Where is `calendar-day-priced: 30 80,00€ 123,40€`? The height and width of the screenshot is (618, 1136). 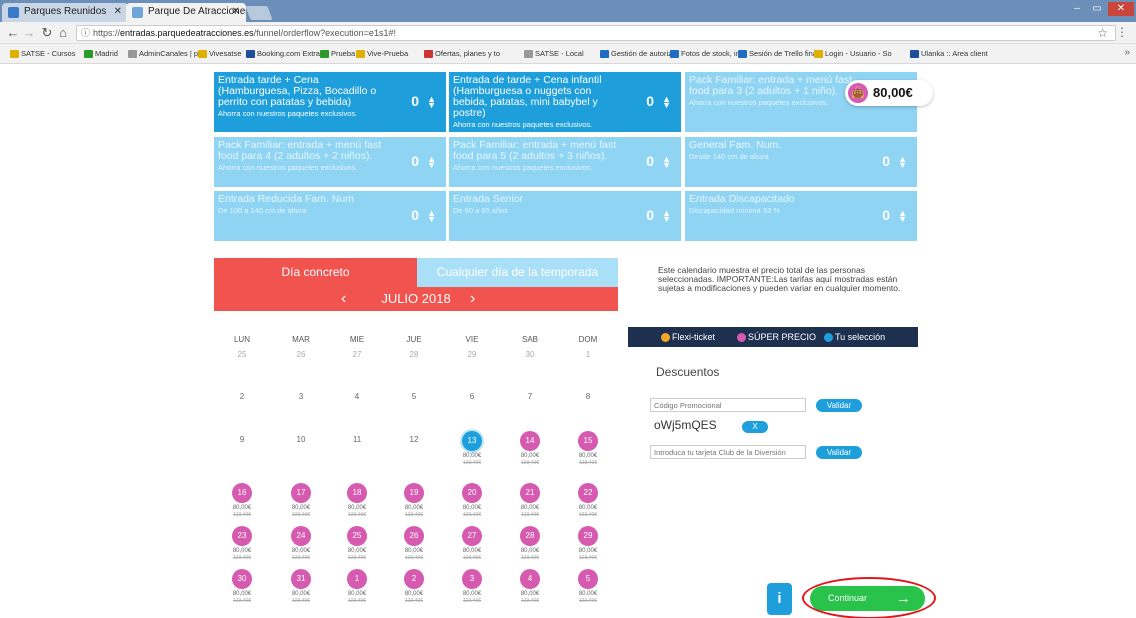 calendar-day-priced: 30 80,00€ 123,40€ is located at coordinates (242, 586).